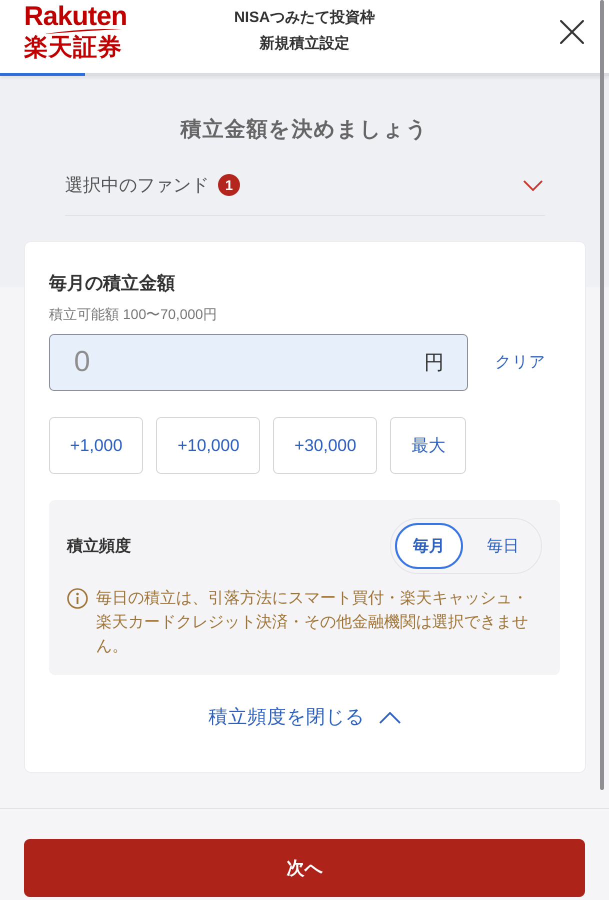 The height and width of the screenshot is (900, 609). Describe the element at coordinates (229, 185) in the screenshot. I see `count-badge: 1` at that location.